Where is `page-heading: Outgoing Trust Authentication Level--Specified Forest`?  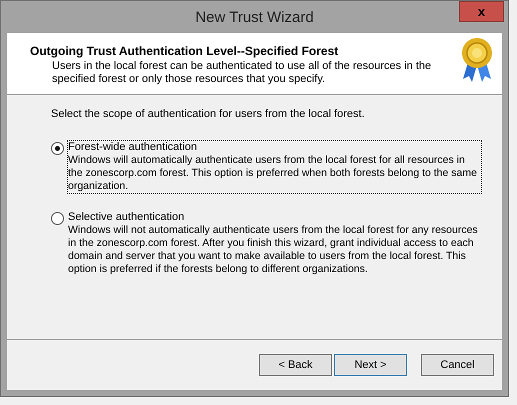
page-heading: Outgoing Trust Authentication Level--Specified Forest is located at coordinates (185, 51).